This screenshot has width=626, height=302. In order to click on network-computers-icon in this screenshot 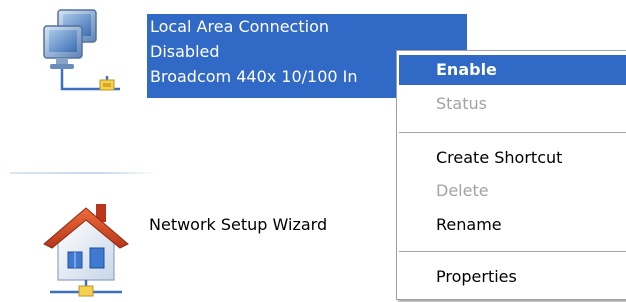, I will do `click(86, 52)`.